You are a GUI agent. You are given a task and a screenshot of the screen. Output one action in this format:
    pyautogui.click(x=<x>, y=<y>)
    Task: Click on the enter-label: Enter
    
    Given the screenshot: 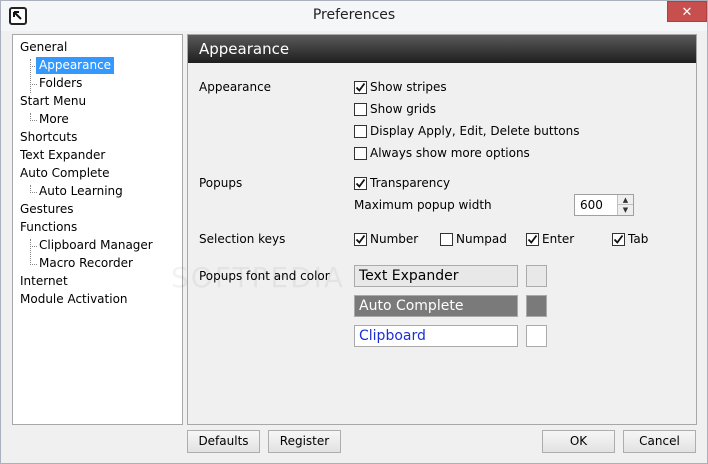 What is the action you would take?
    pyautogui.click(x=558, y=239)
    